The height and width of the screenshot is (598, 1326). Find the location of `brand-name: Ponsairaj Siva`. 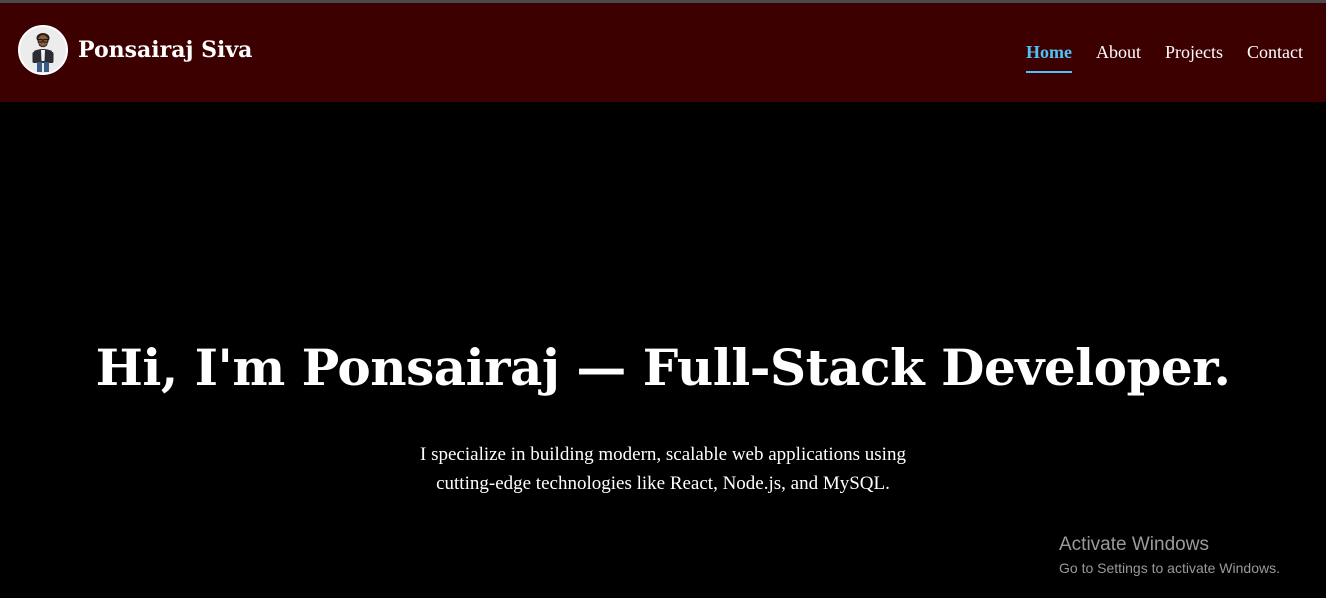

brand-name: Ponsairaj Siva is located at coordinates (165, 50).